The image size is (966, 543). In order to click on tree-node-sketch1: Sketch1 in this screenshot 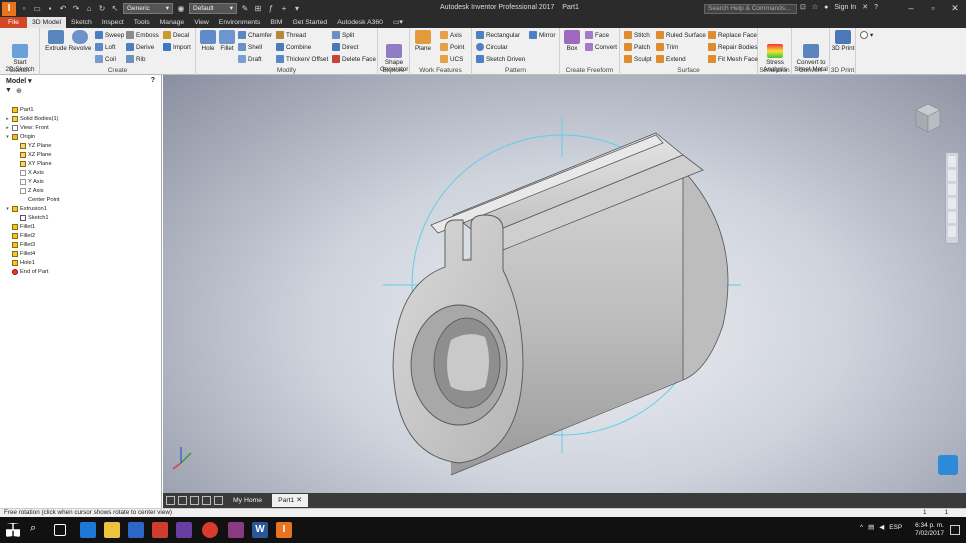, I will do `click(34, 218)`.